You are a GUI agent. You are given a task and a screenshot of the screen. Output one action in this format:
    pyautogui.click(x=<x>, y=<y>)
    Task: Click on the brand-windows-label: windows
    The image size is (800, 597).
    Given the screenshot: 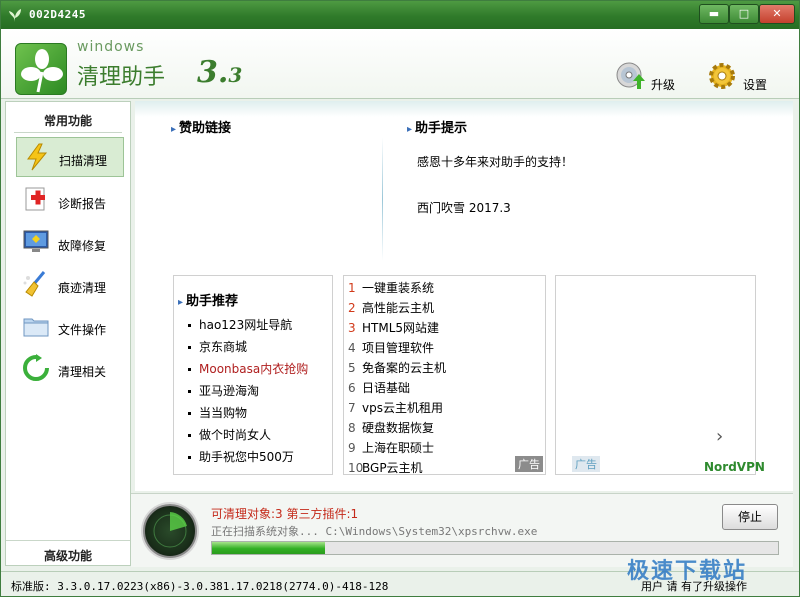 What is the action you would take?
    pyautogui.click(x=111, y=47)
    